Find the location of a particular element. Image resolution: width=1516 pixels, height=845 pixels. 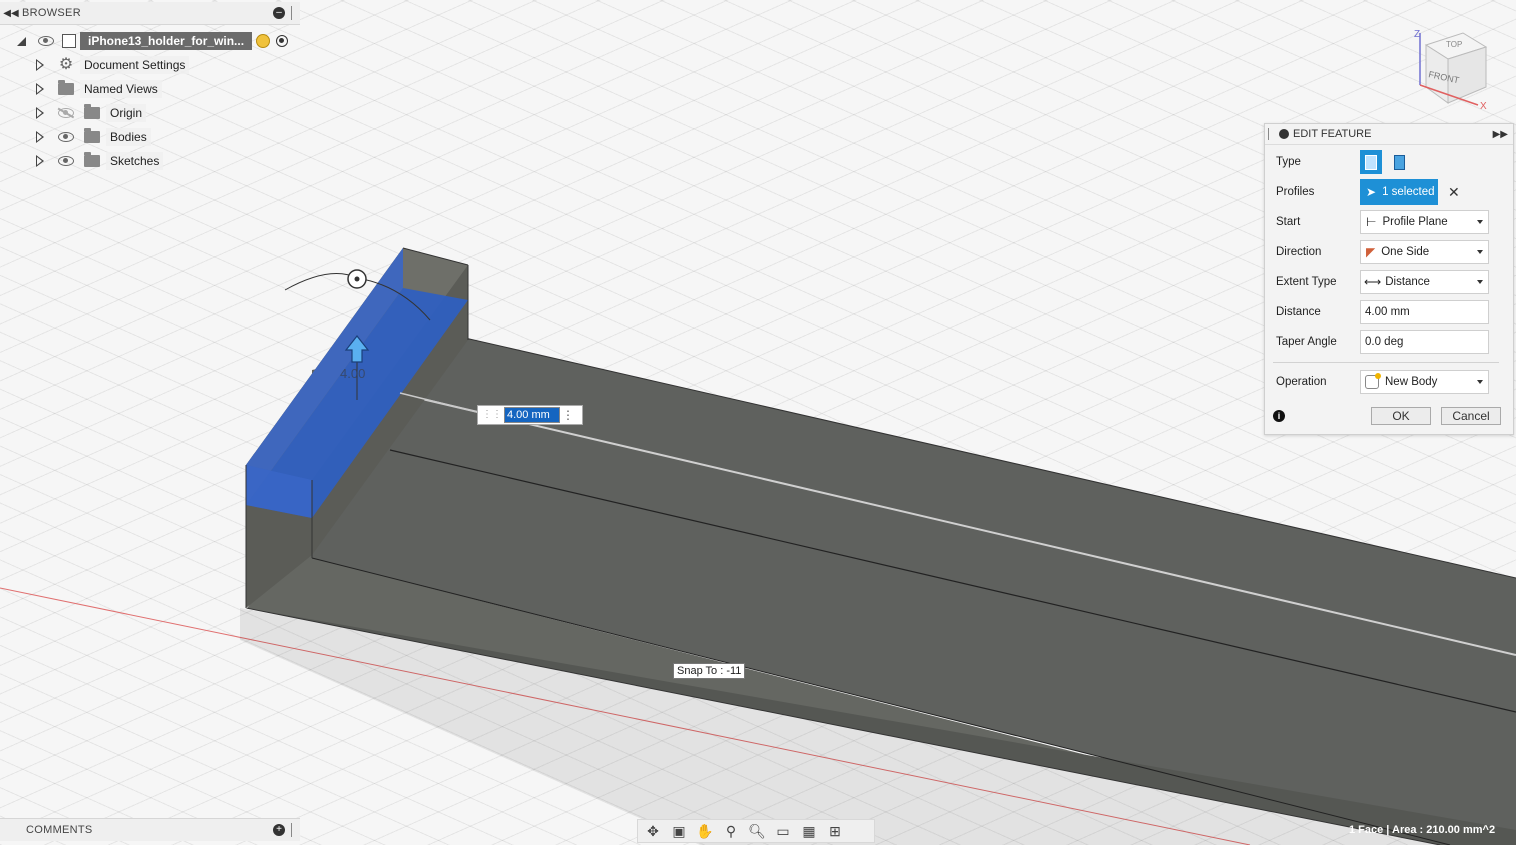

snap-tooltip: Snap To : -11 is located at coordinates (709, 671).